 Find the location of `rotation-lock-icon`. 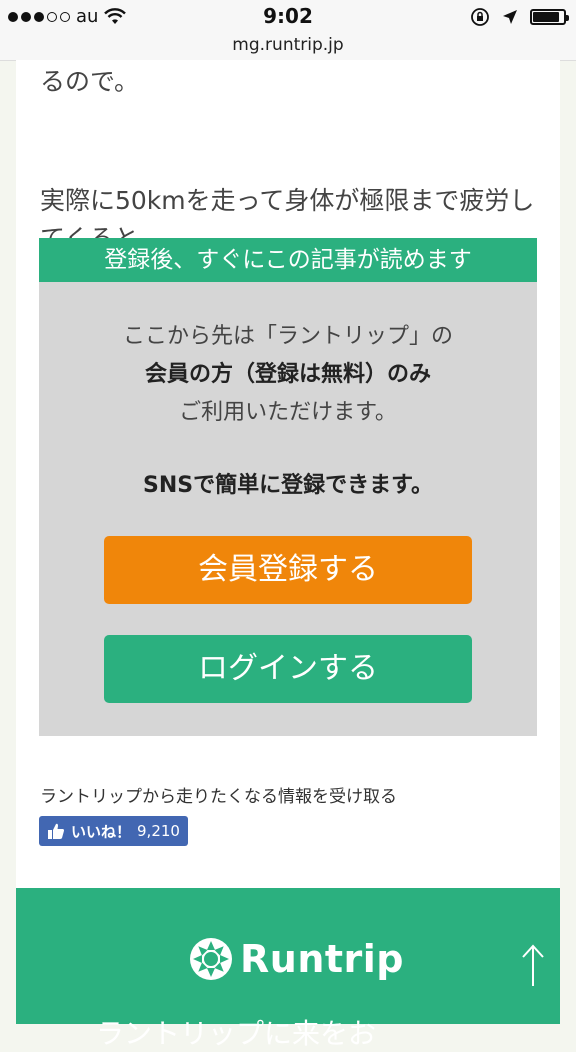

rotation-lock-icon is located at coordinates (480, 17).